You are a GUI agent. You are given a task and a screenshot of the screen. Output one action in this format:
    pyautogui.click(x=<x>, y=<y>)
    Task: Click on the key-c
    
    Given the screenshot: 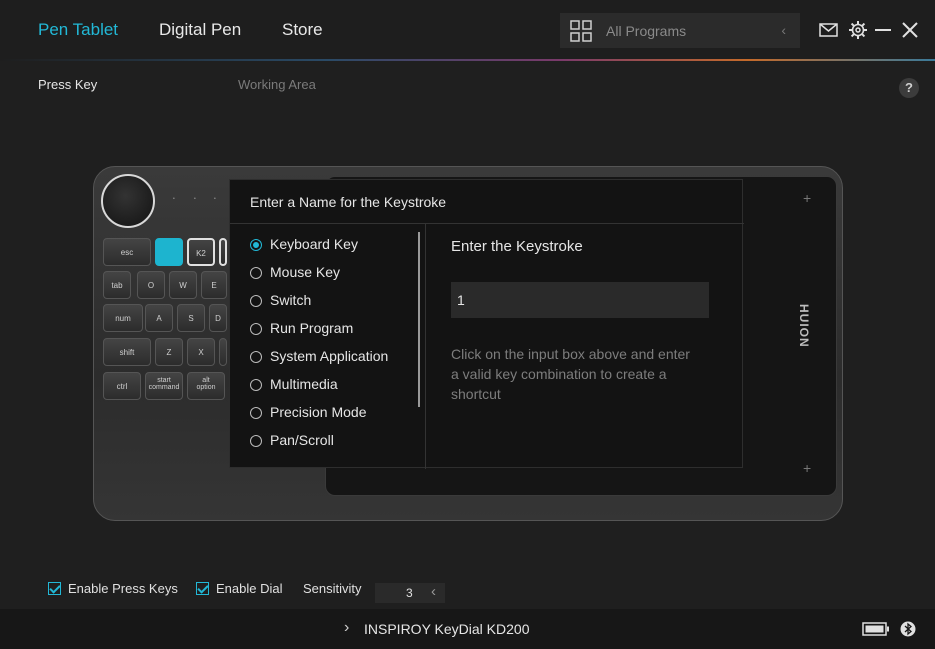 What is the action you would take?
    pyautogui.click(x=223, y=352)
    